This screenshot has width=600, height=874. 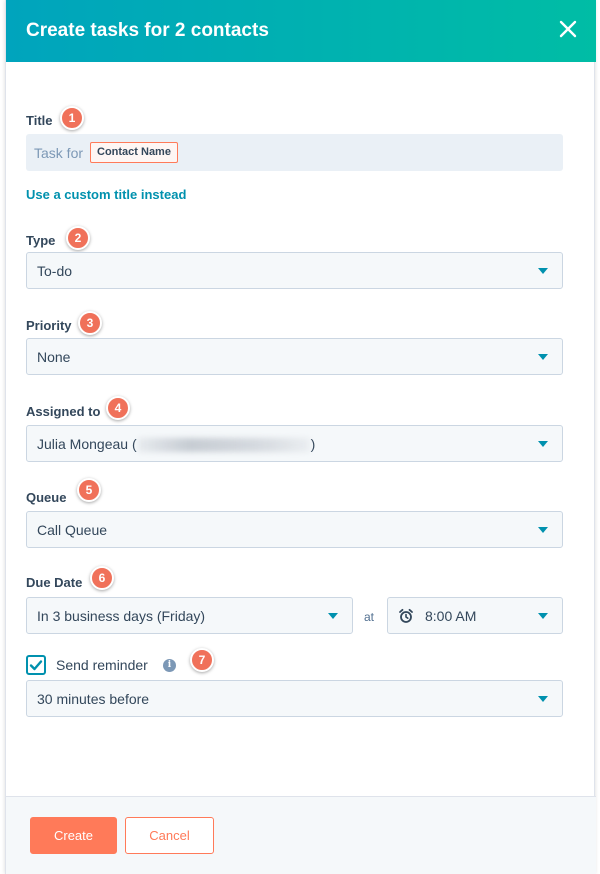 What do you see at coordinates (89, 490) in the screenshot?
I see `step-marker-5: 5` at bounding box center [89, 490].